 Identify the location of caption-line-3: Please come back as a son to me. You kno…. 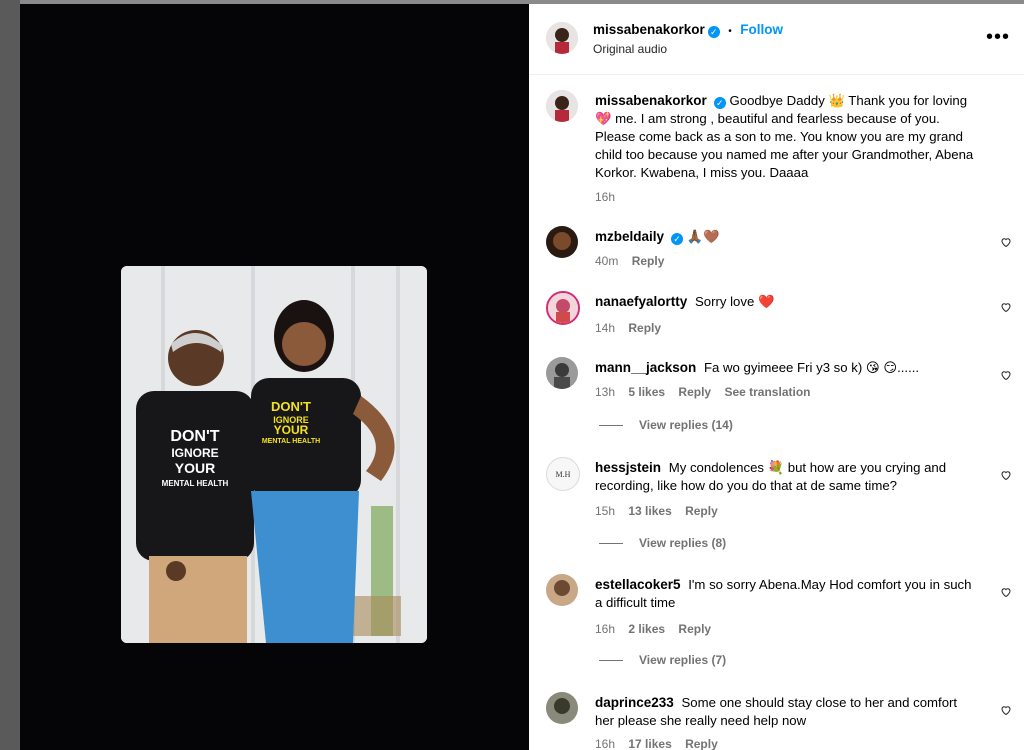
(779, 136).